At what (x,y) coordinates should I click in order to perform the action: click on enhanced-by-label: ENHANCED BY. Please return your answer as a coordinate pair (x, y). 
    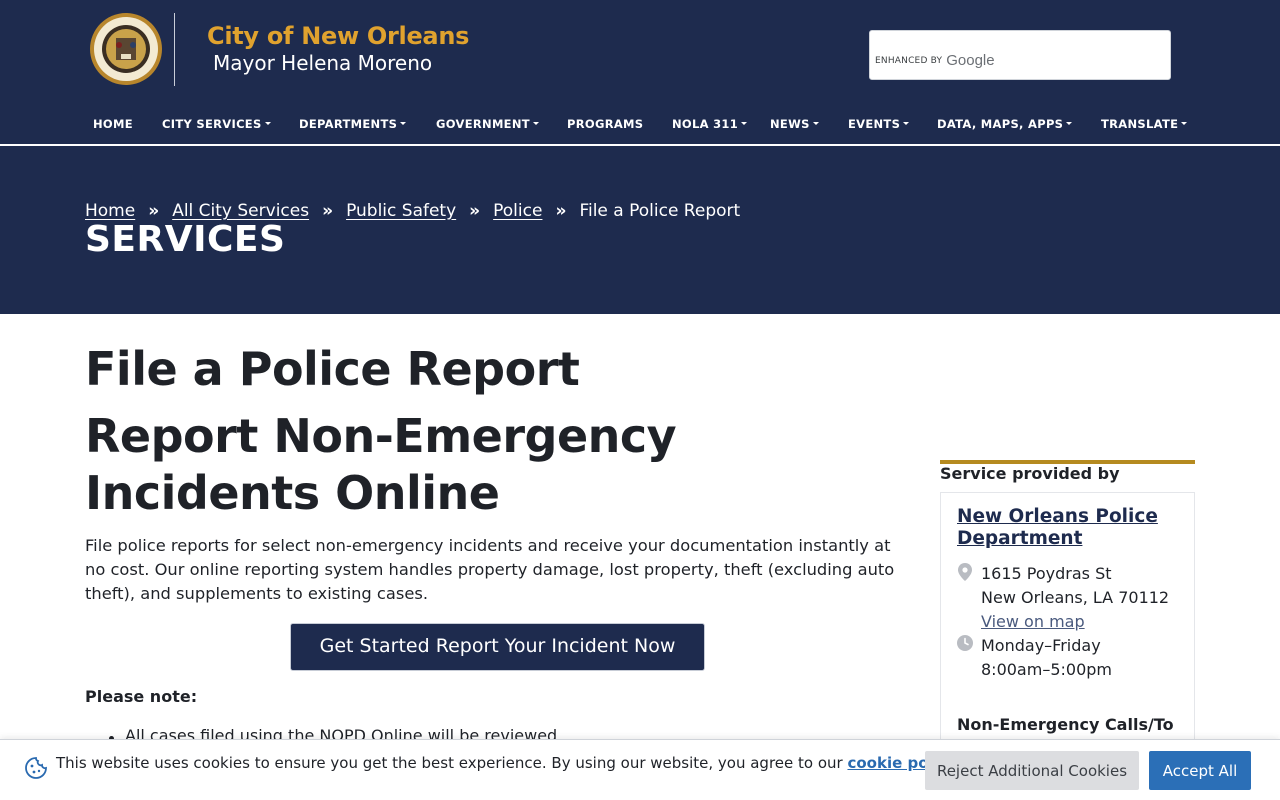
    Looking at the image, I should click on (909, 61).